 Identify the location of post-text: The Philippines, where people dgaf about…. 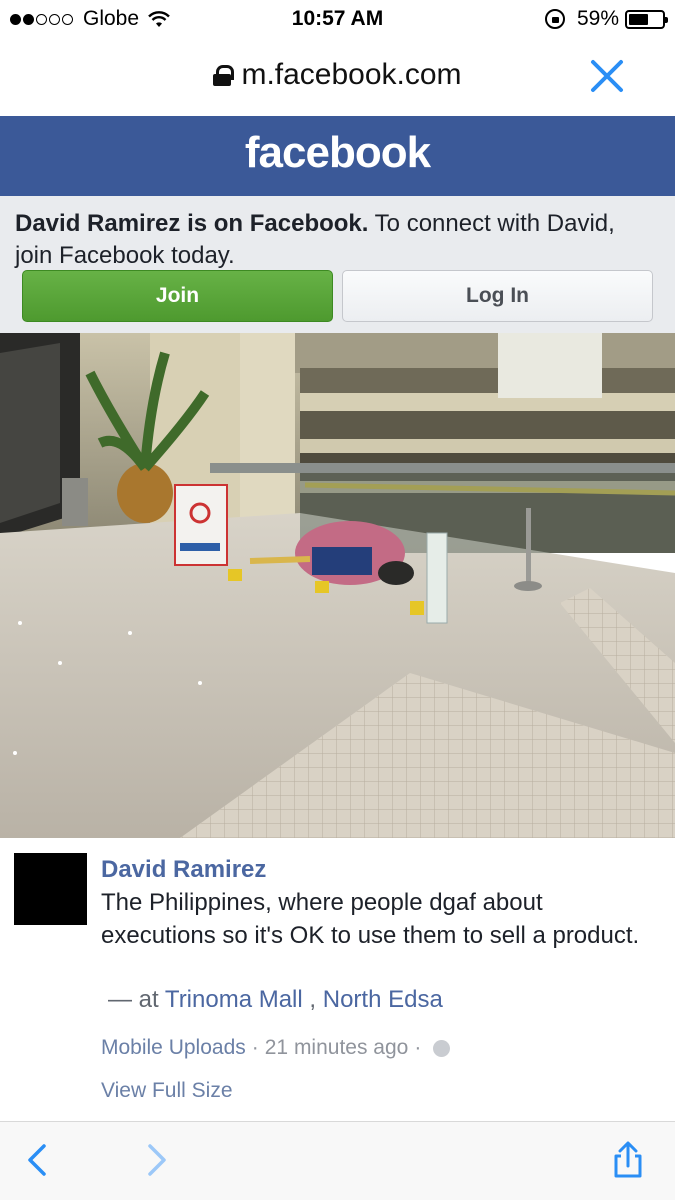
(370, 919).